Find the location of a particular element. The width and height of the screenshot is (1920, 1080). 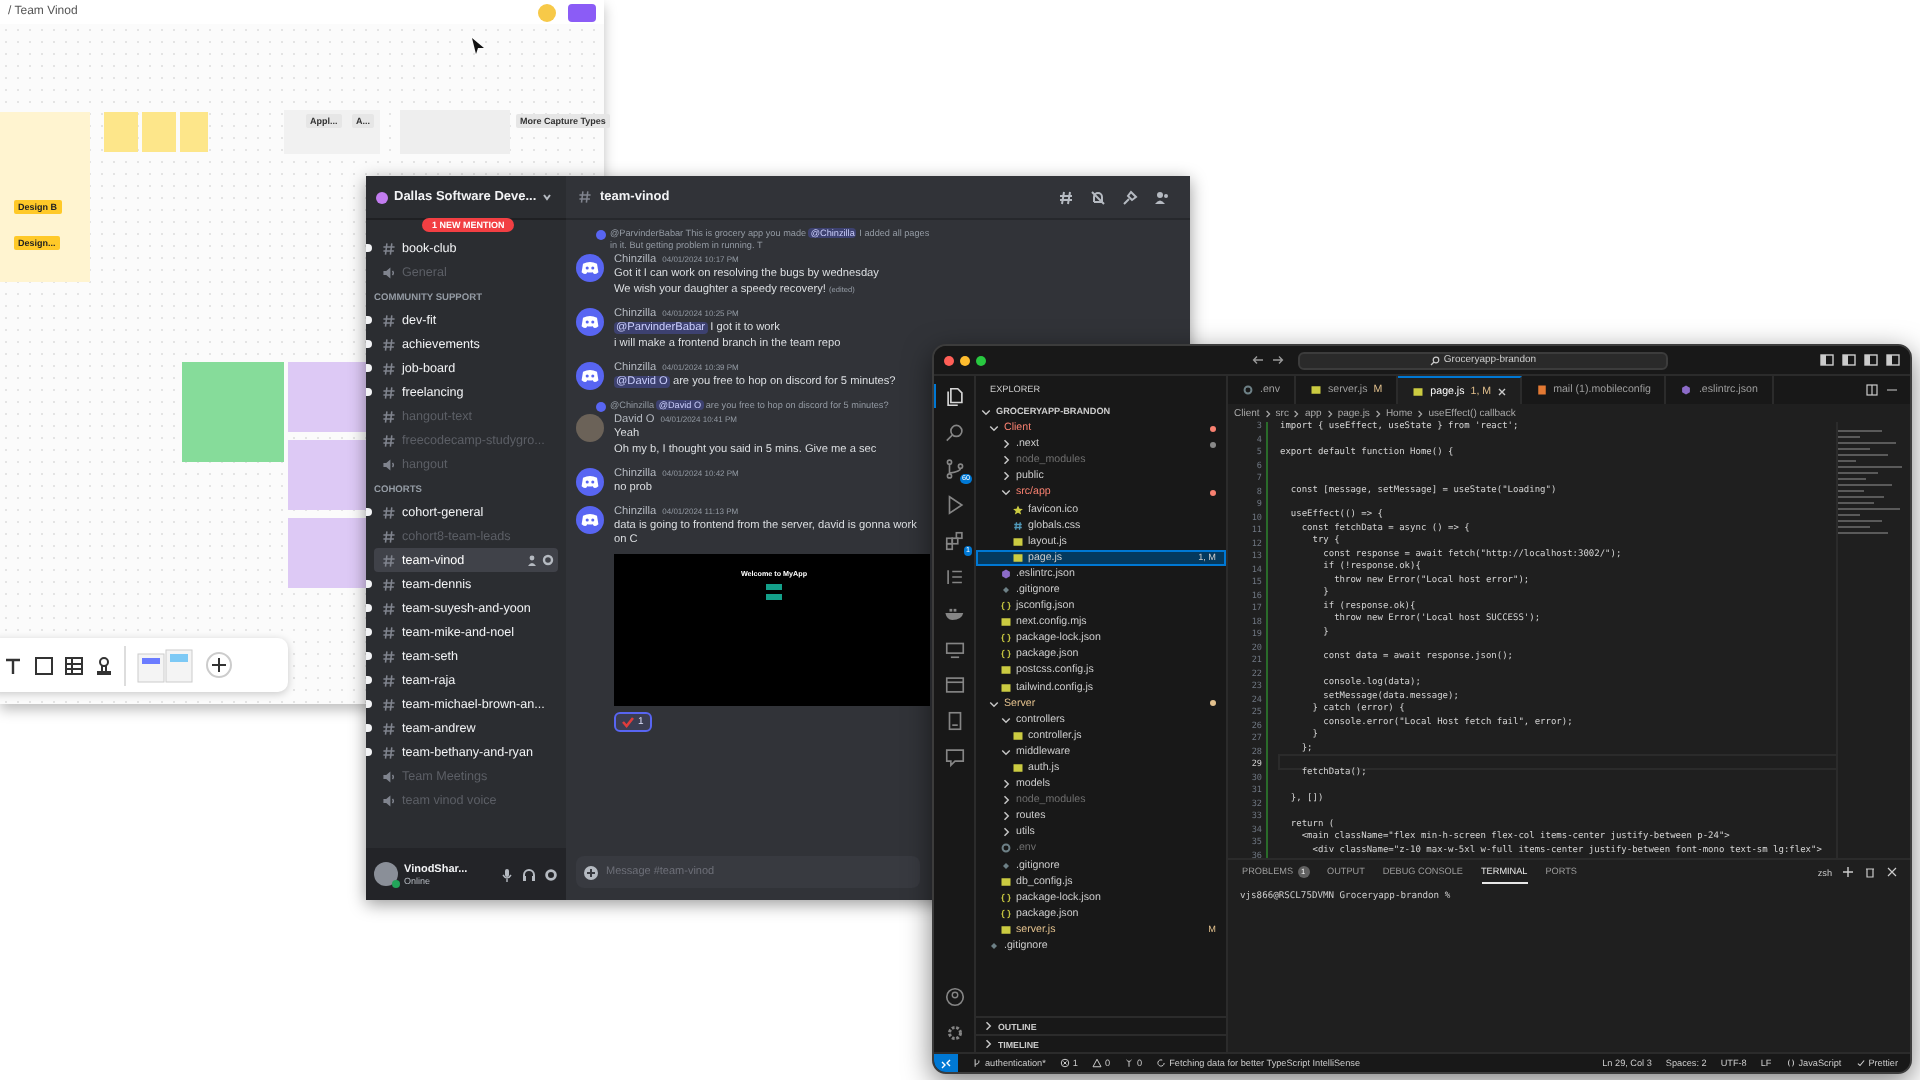

headphones-icon is located at coordinates (529, 874).